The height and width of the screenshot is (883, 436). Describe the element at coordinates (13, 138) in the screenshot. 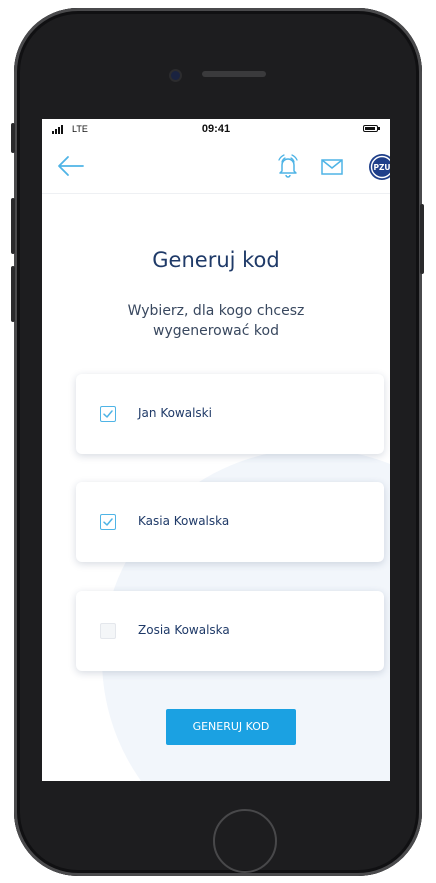

I see `silent-switch` at that location.